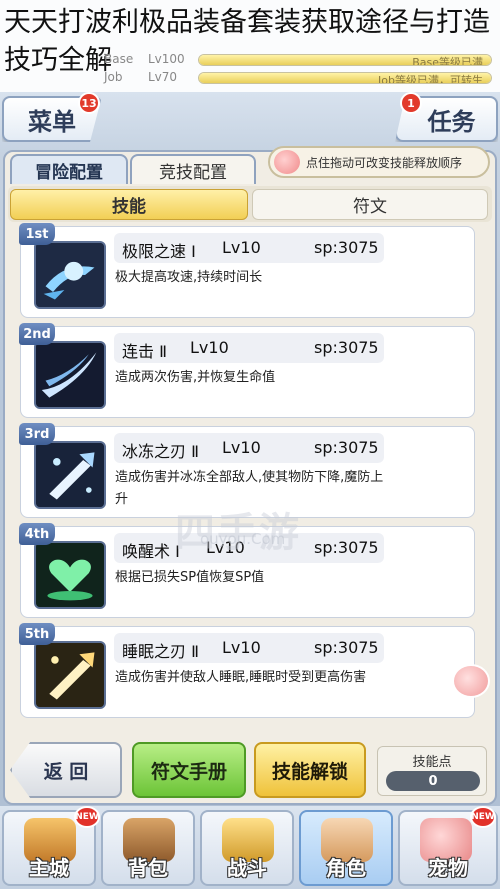 This screenshot has width=500, height=889. I want to click on skill-name: 冰冻之刃 Ⅱ, so click(160, 451).